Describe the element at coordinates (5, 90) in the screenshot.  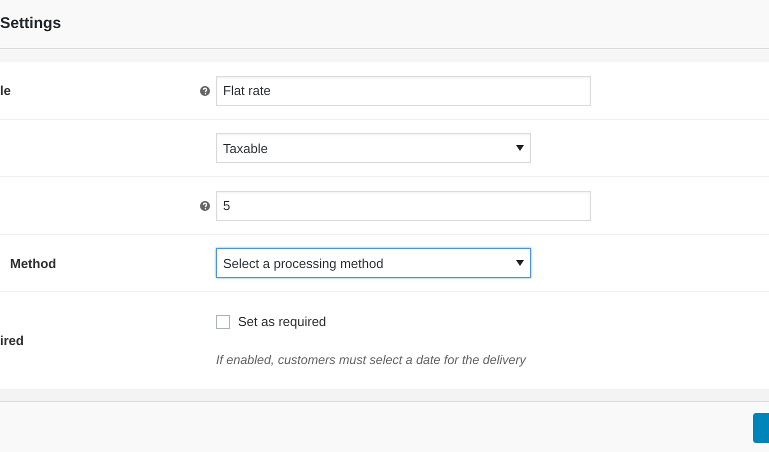
I see `field-label: le` at that location.